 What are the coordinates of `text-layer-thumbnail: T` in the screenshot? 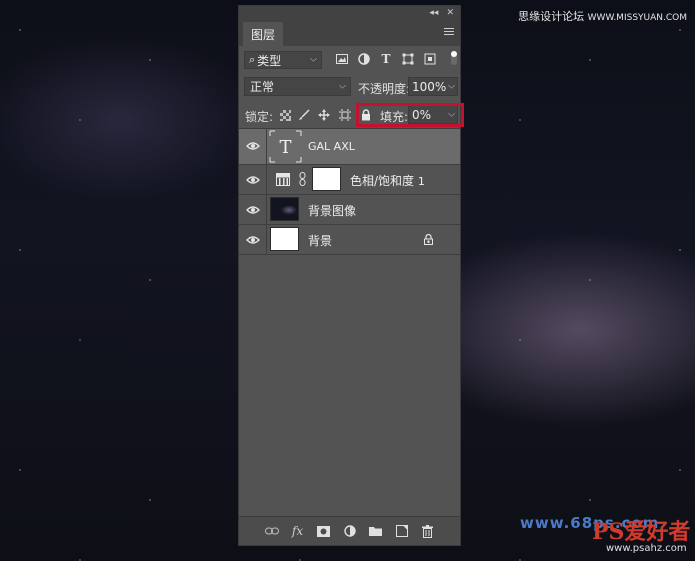 It's located at (285, 146).